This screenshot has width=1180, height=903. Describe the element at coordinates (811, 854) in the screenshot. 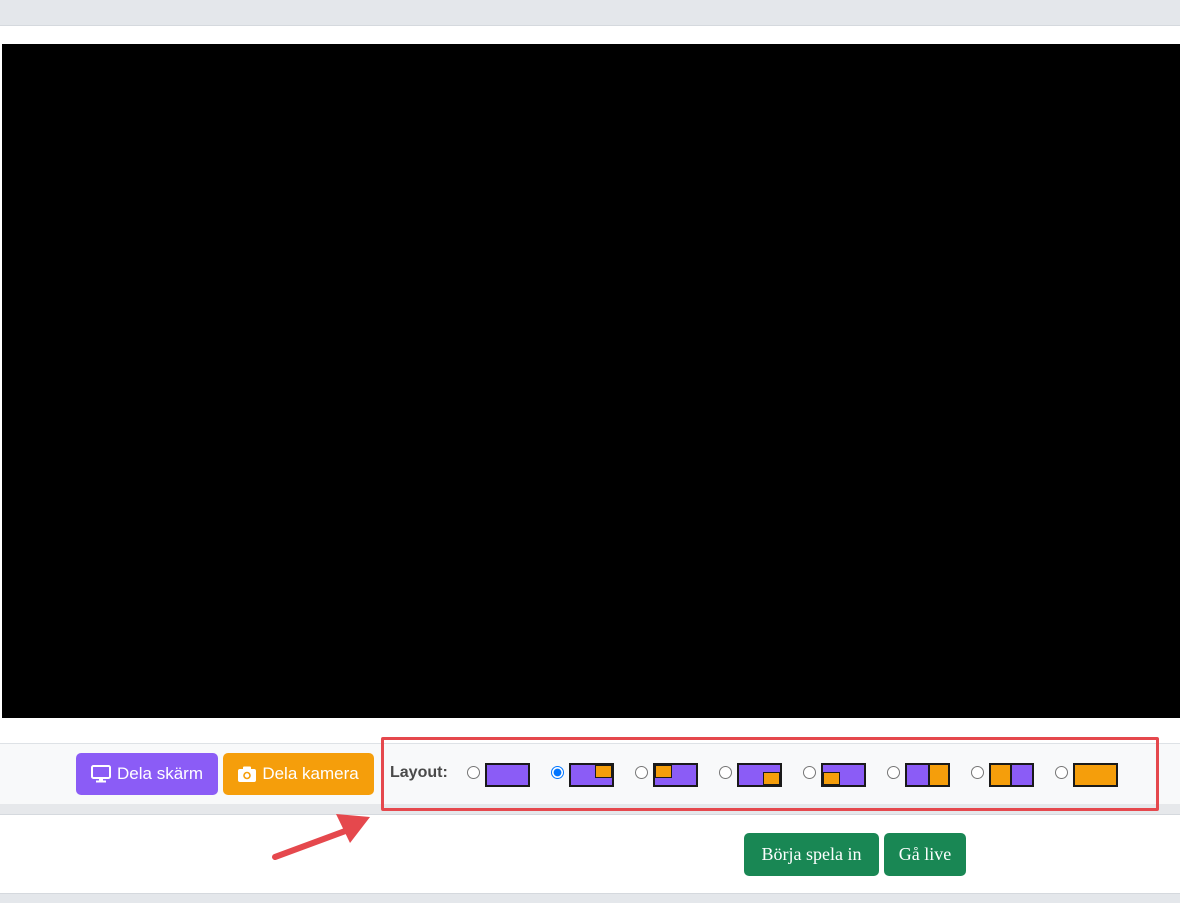

I see `start-recording-button: Börja spela in` at that location.